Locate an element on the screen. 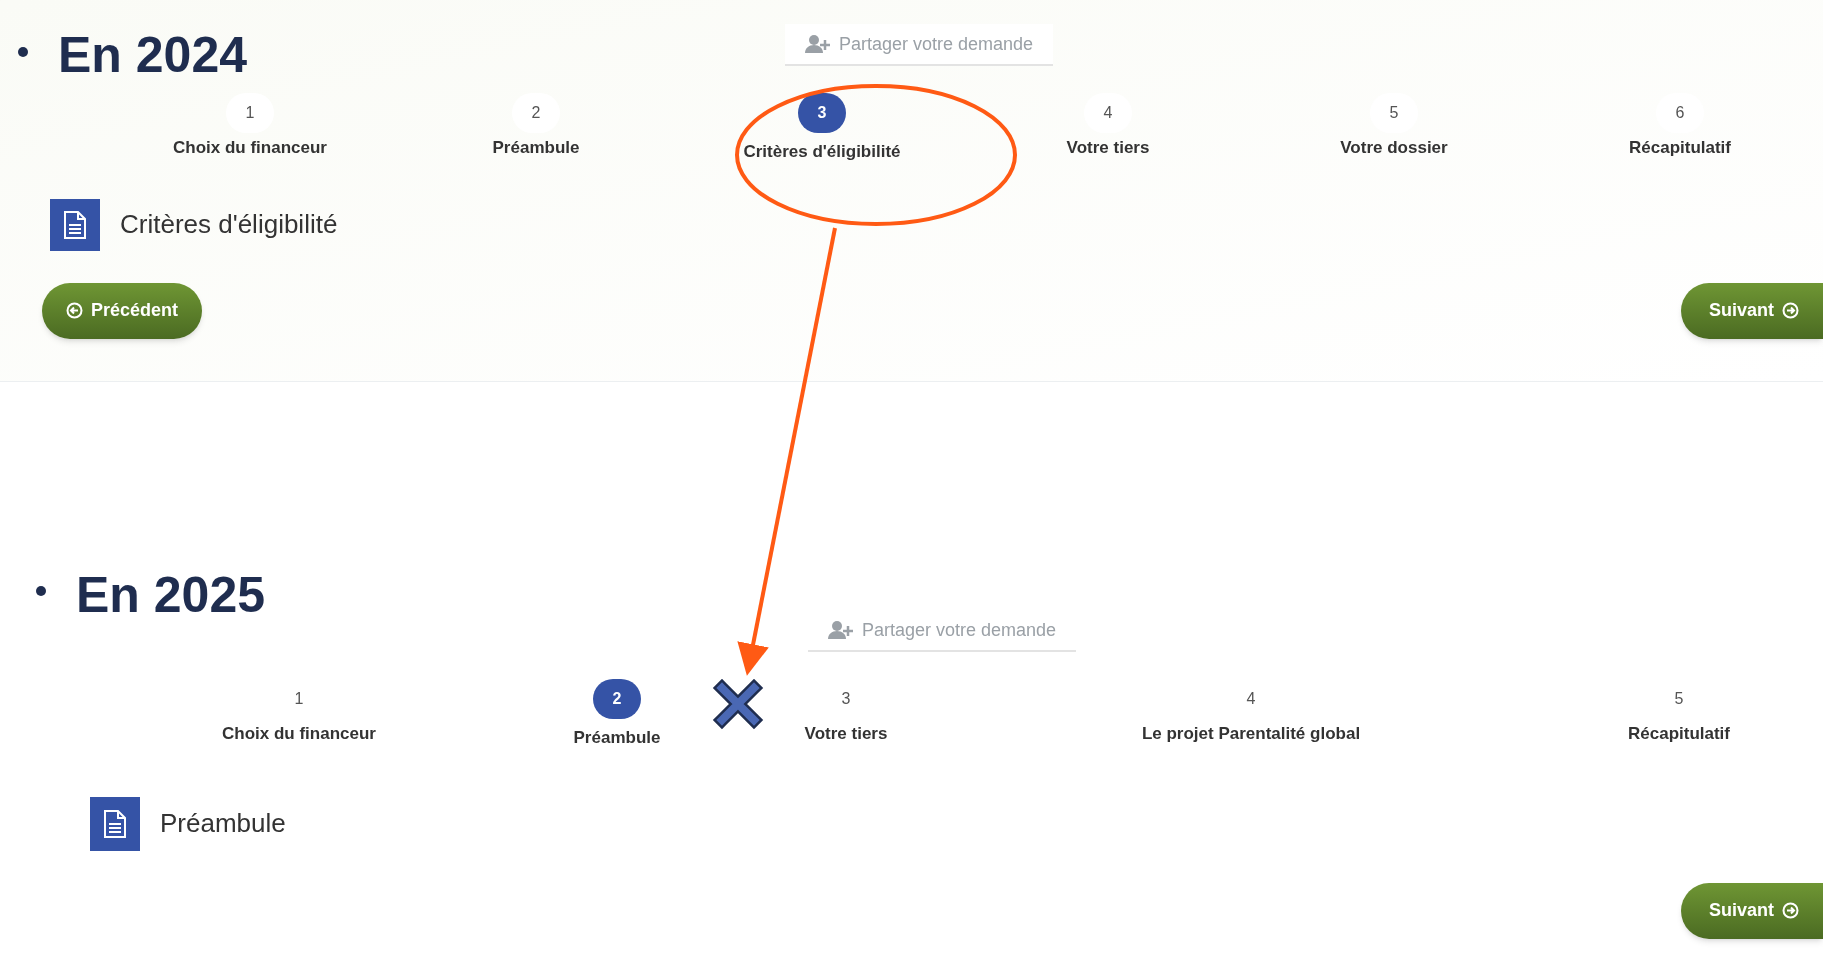 The height and width of the screenshot is (976, 1823). slide-heading: En 2024 is located at coordinates (152, 55).